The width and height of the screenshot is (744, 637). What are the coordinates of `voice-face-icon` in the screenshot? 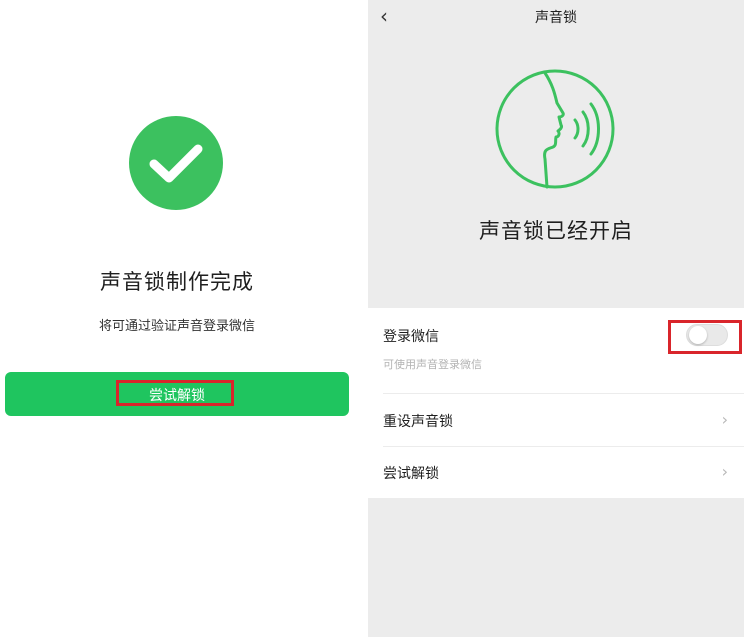 It's located at (555, 129).